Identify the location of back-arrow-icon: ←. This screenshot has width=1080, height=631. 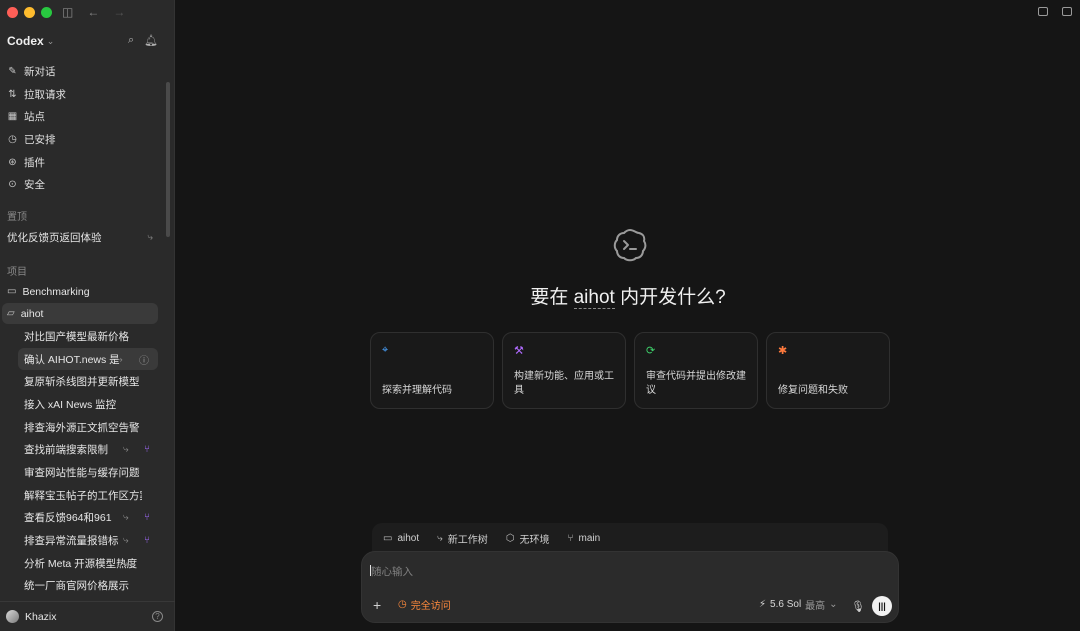
(93, 12).